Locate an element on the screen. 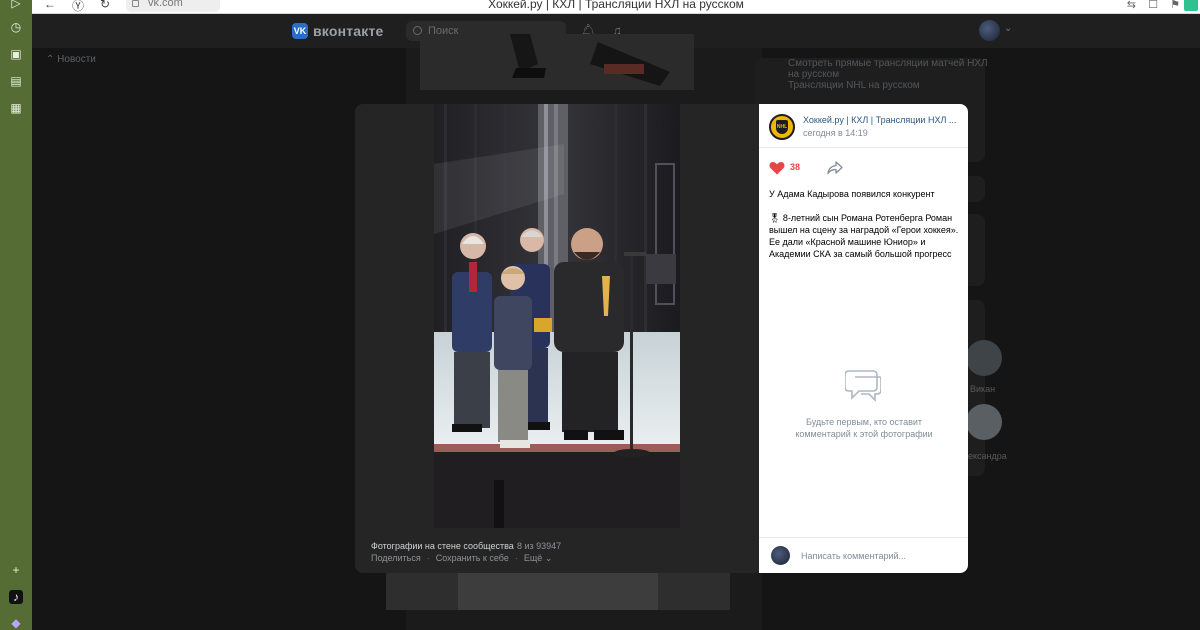 The width and height of the screenshot is (1200, 630). play-icon: ▷ is located at coordinates (16, 5).